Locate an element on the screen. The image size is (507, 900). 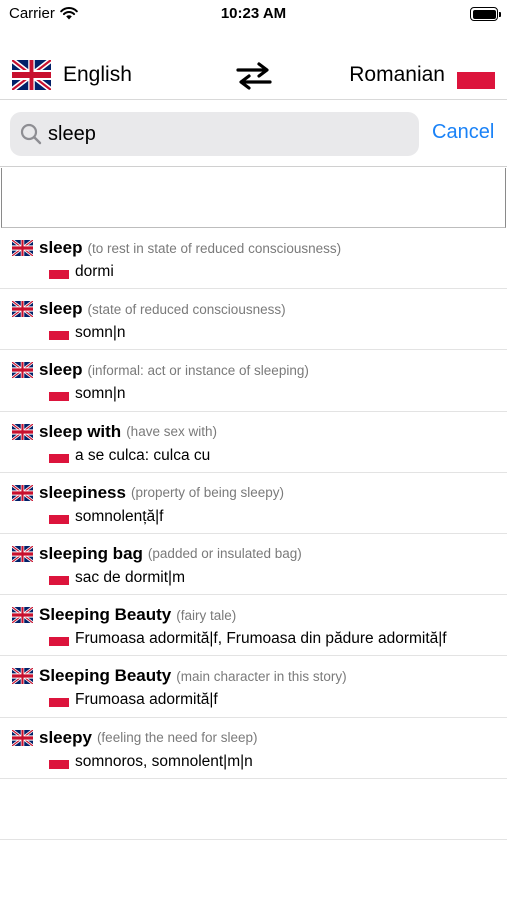
result-target: sac de dormit|m is located at coordinates (117, 578).